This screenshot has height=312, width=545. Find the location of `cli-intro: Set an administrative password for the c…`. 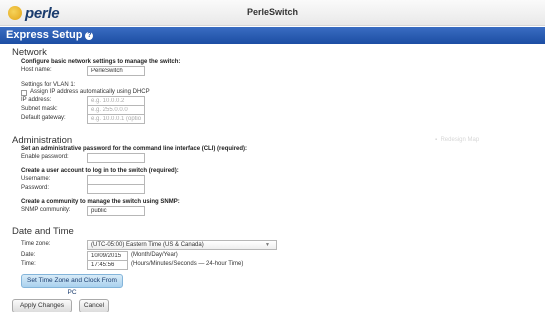

cli-intro: Set an administrative password for the c… is located at coordinates (134, 149).